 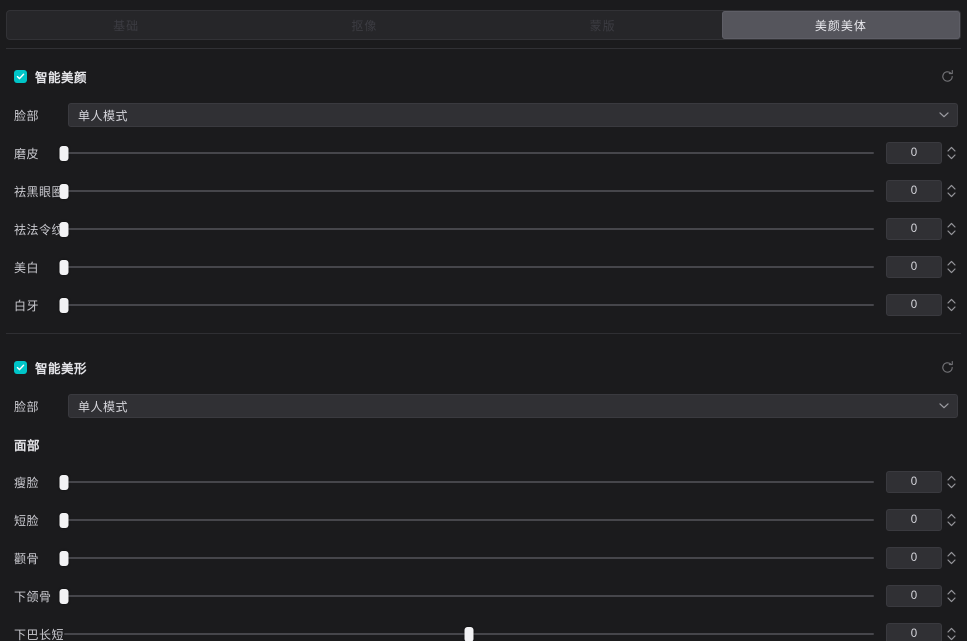 What do you see at coordinates (27, 445) in the screenshot?
I see `subsection-title: 面部` at bounding box center [27, 445].